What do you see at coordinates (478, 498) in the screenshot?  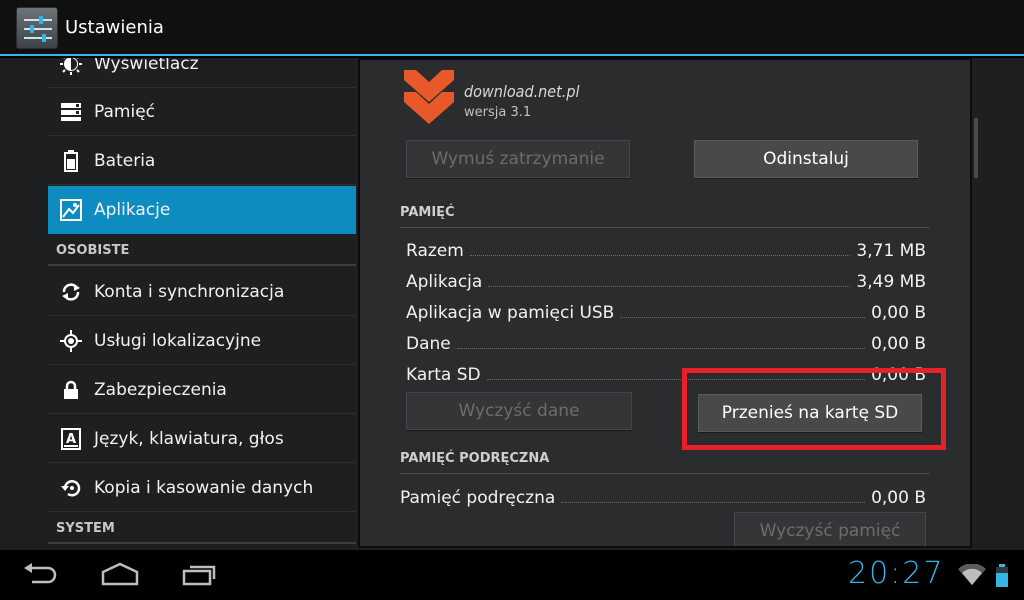 I see `row-label: Pamięć podręczna` at bounding box center [478, 498].